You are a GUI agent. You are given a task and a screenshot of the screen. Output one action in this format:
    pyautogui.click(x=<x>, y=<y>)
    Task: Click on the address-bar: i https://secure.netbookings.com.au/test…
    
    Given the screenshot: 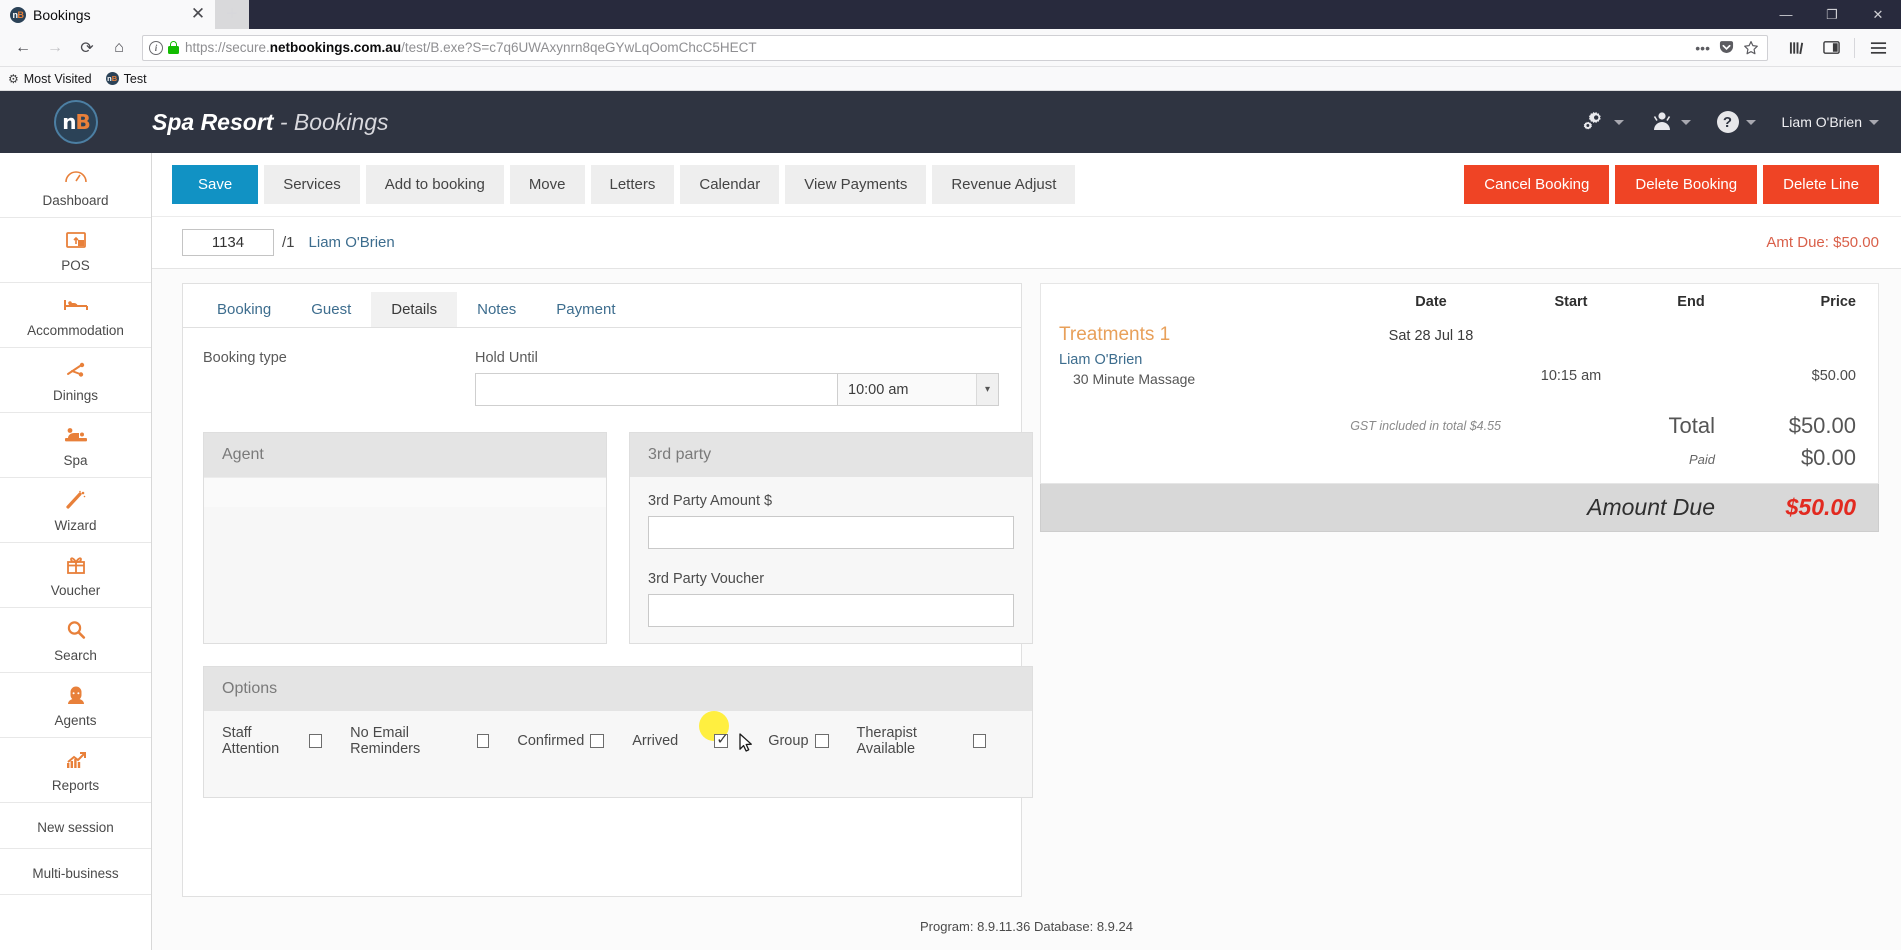 What is the action you would take?
    pyautogui.click(x=955, y=47)
    